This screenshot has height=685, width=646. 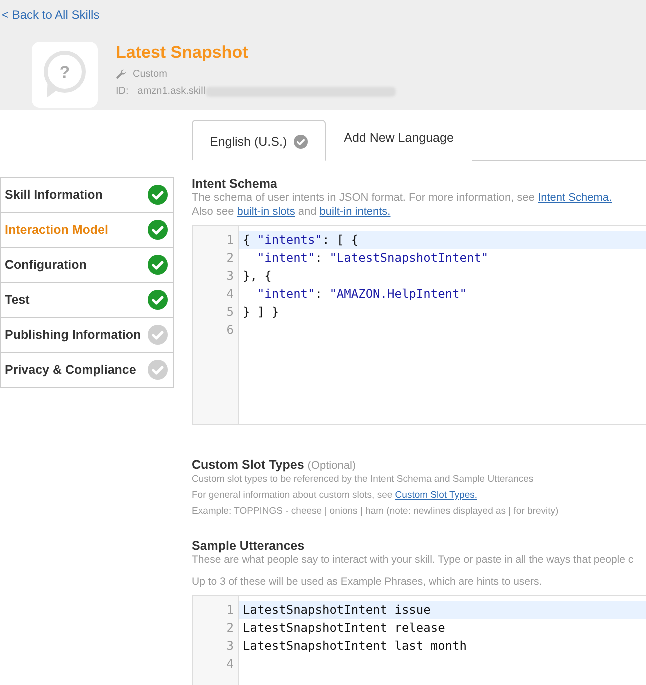 I want to click on sidebar-item: Test, so click(x=87, y=300).